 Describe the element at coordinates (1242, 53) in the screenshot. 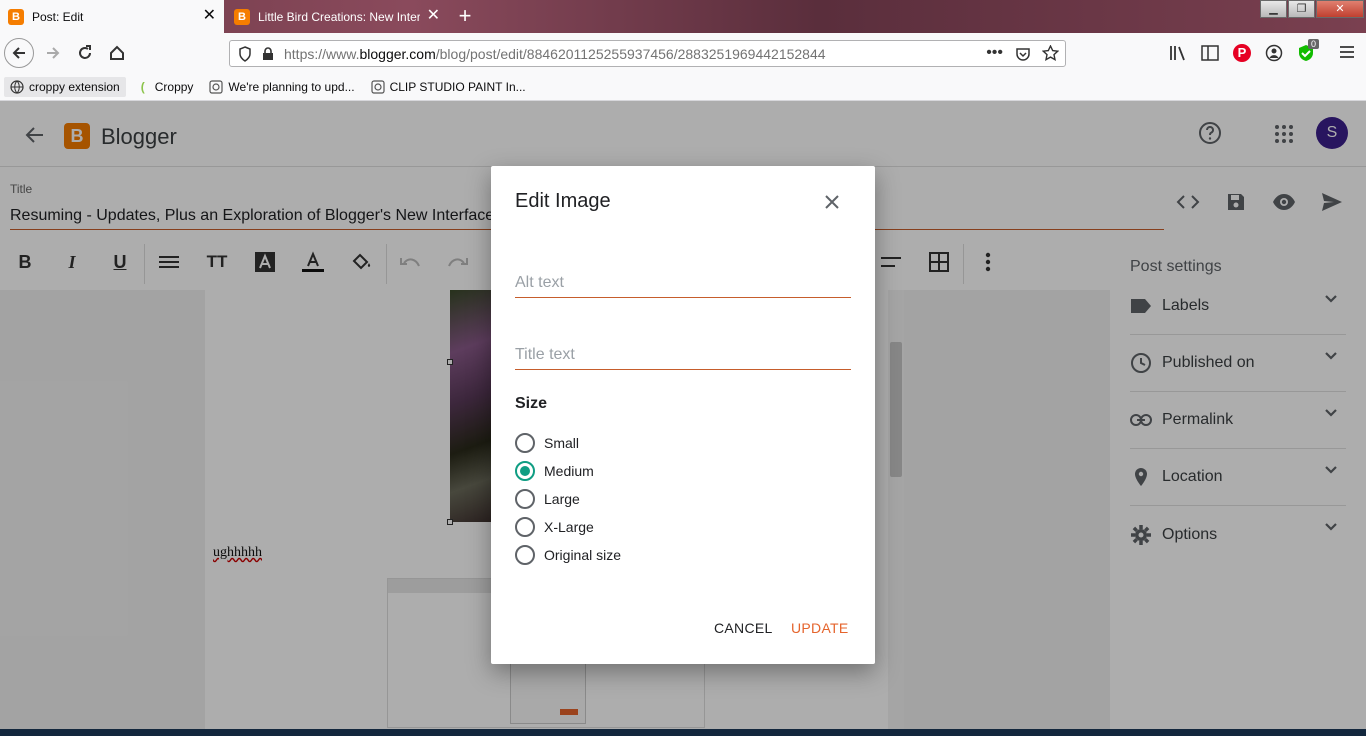

I see `pinterest-icon: P` at that location.